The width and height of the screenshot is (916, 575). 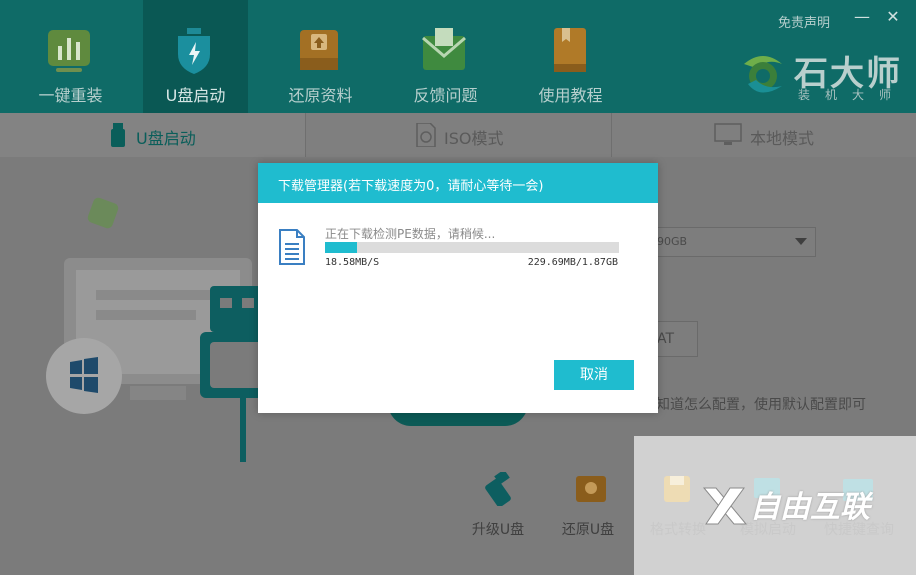 What do you see at coordinates (725, 506) in the screenshot?
I see `watermark-x-icon` at bounding box center [725, 506].